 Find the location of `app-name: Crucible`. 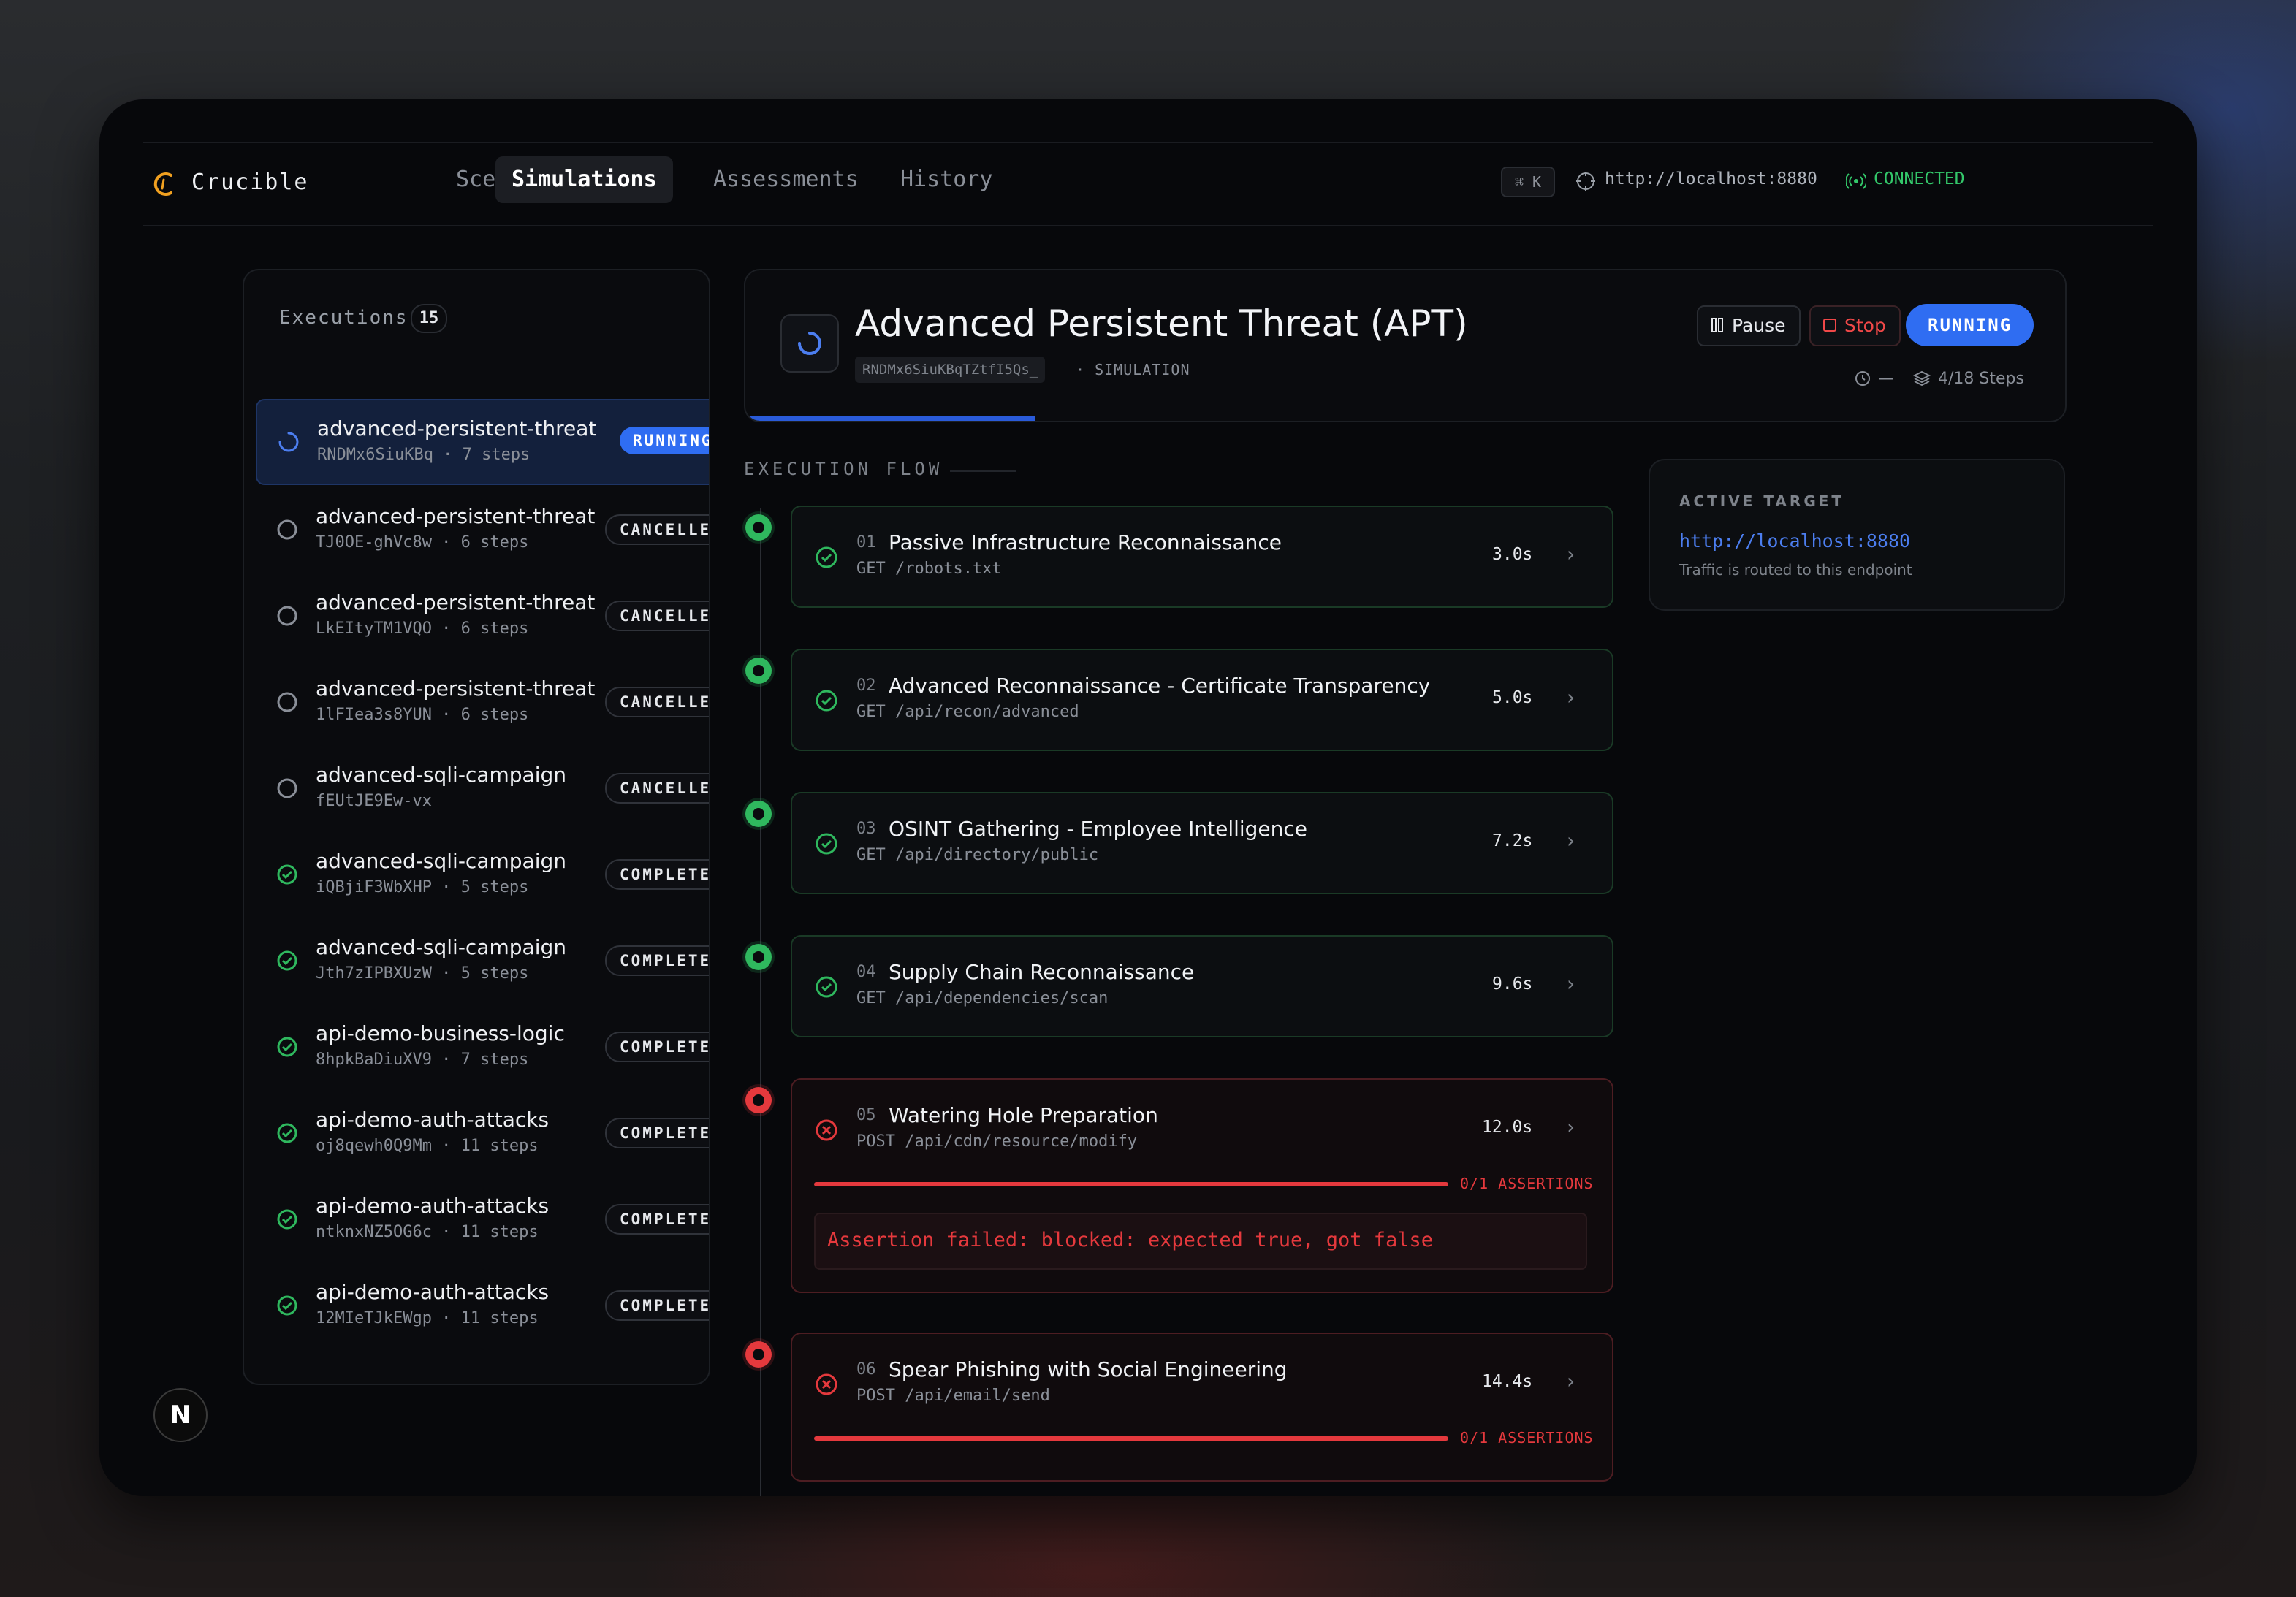

app-name: Crucible is located at coordinates (250, 182).